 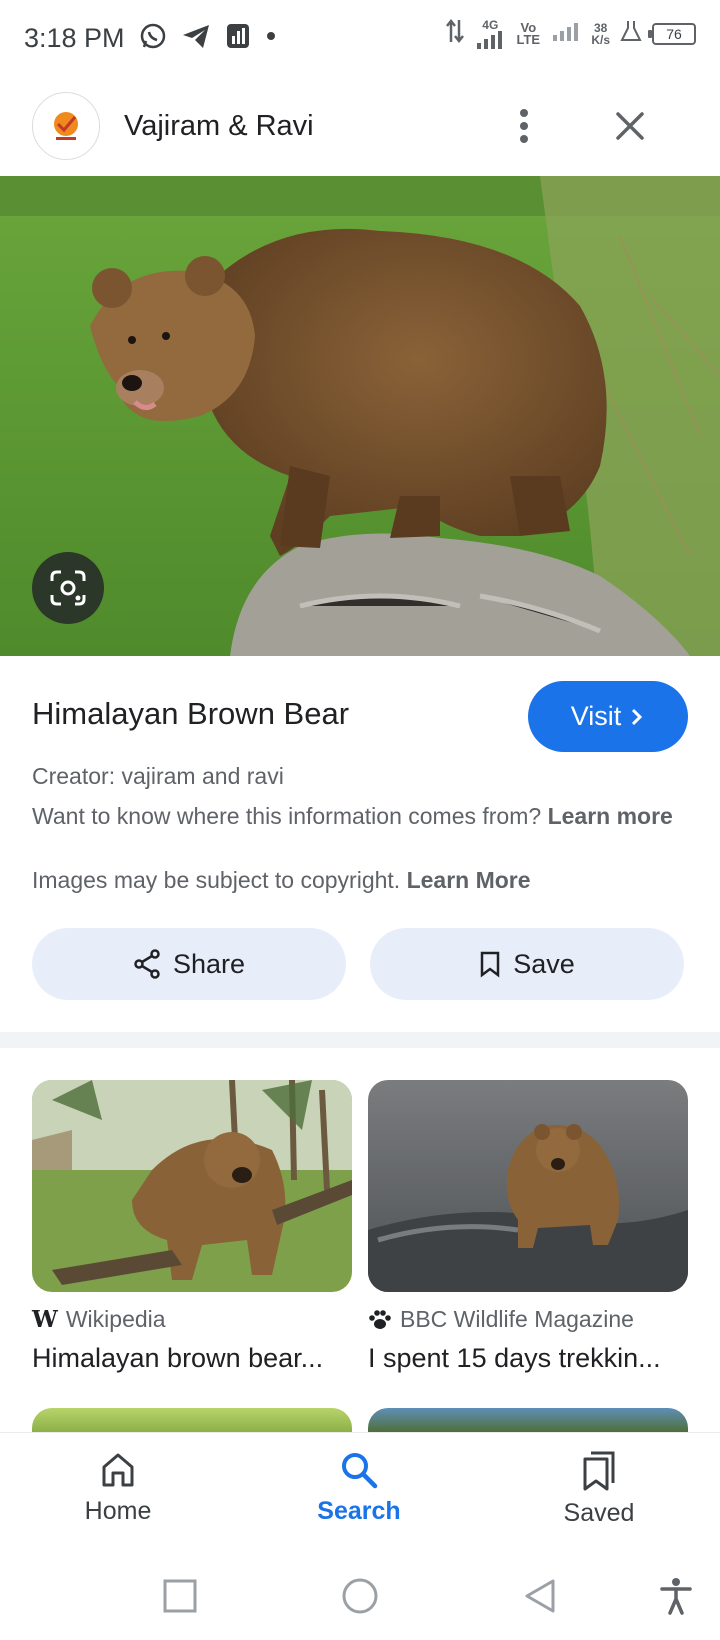 I want to click on system-navigation-bar, so click(x=360, y=1596).